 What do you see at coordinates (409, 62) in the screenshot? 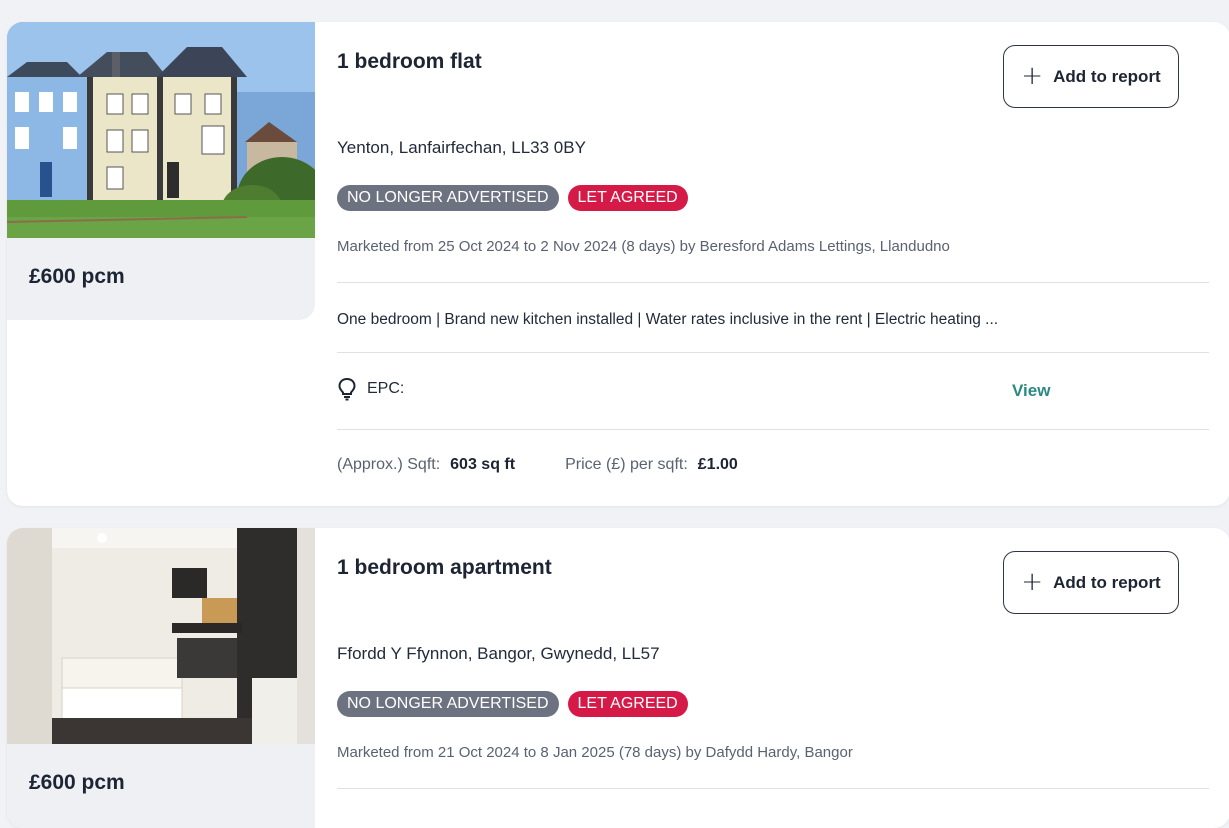
I see `listing-title: 1 bedroom flat` at bounding box center [409, 62].